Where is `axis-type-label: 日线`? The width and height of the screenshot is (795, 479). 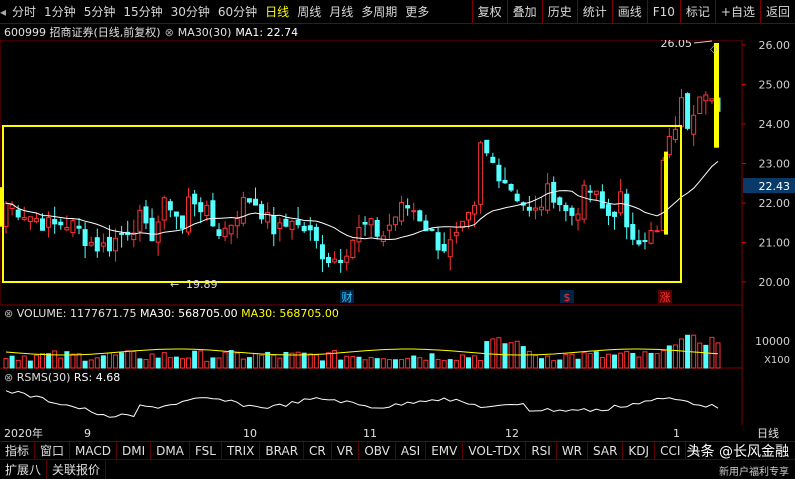 axis-type-label: 日线 is located at coordinates (768, 433).